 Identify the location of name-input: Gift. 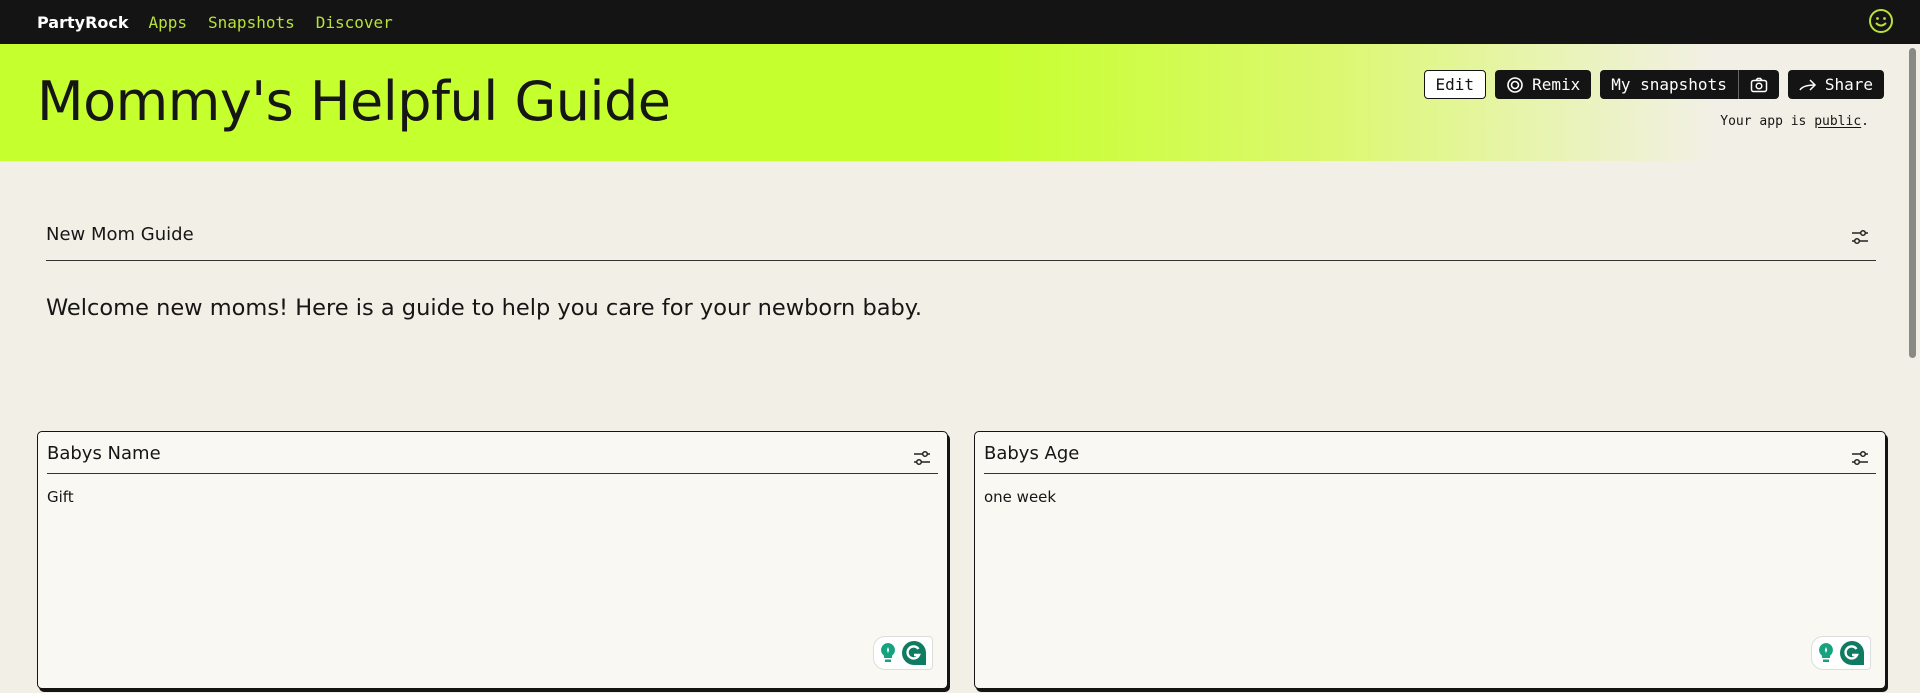
(492, 497).